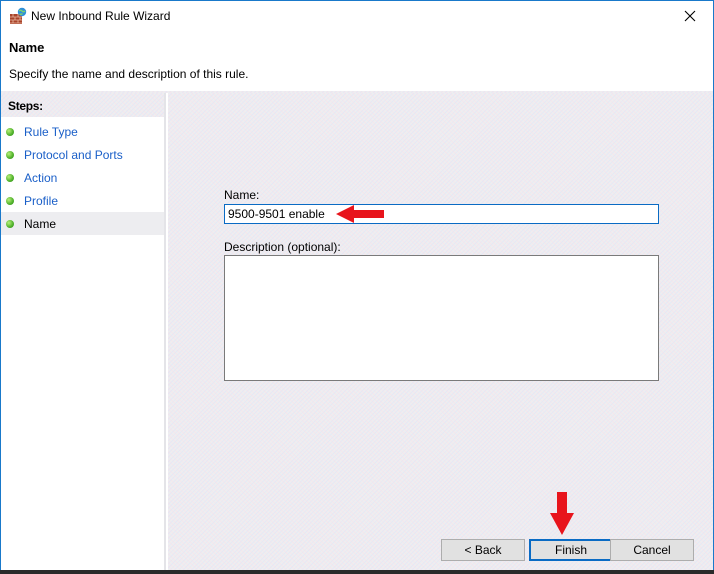 The image size is (714, 574). Describe the element at coordinates (82, 200) in the screenshot. I see `step-profile: Profile` at that location.